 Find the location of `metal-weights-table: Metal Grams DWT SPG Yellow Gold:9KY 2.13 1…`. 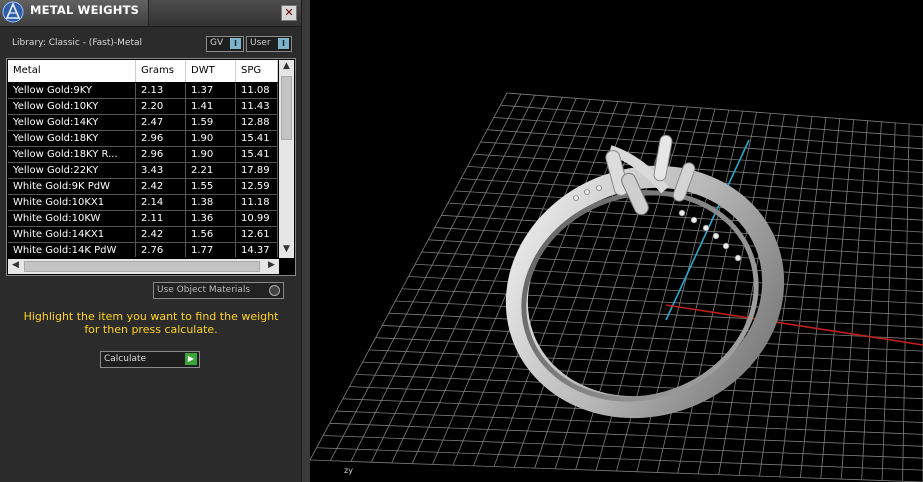

metal-weights-table: Metal Grams DWT SPG Yellow Gold:9KY 2.13 1… is located at coordinates (151, 167).